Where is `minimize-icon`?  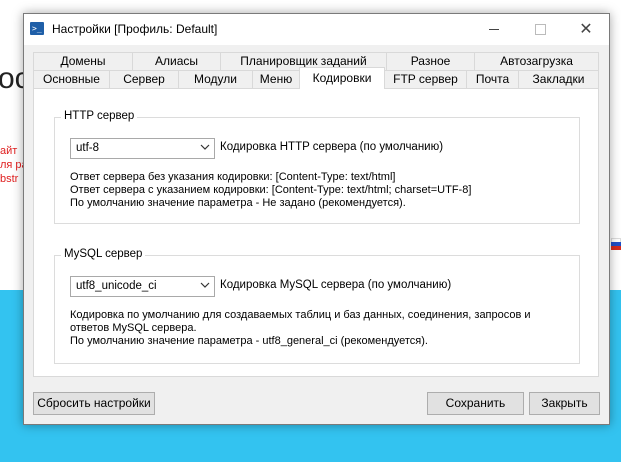 minimize-icon is located at coordinates (494, 29).